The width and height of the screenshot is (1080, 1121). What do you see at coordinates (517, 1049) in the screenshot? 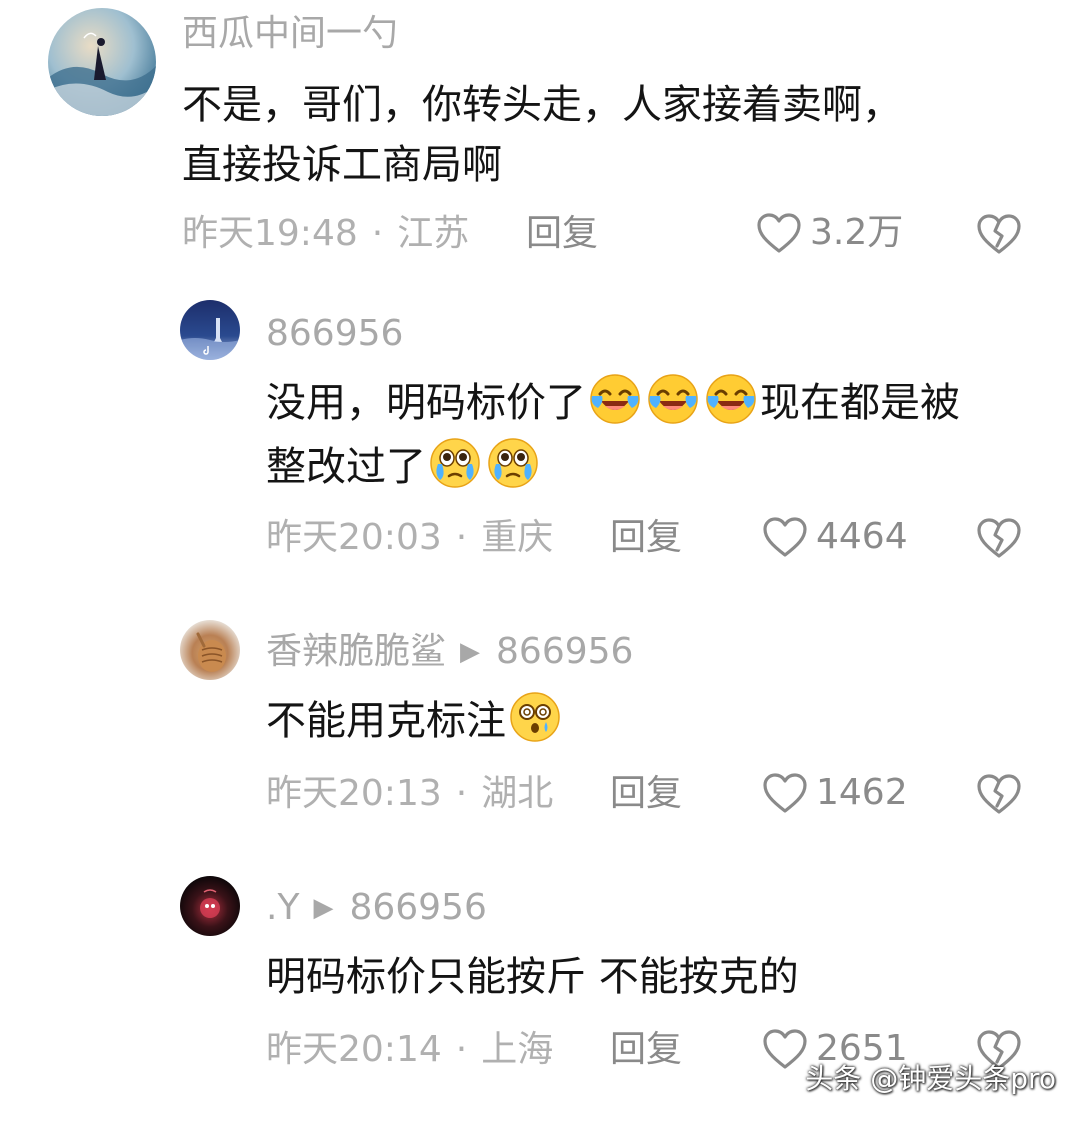
I see `location: 上海` at bounding box center [517, 1049].